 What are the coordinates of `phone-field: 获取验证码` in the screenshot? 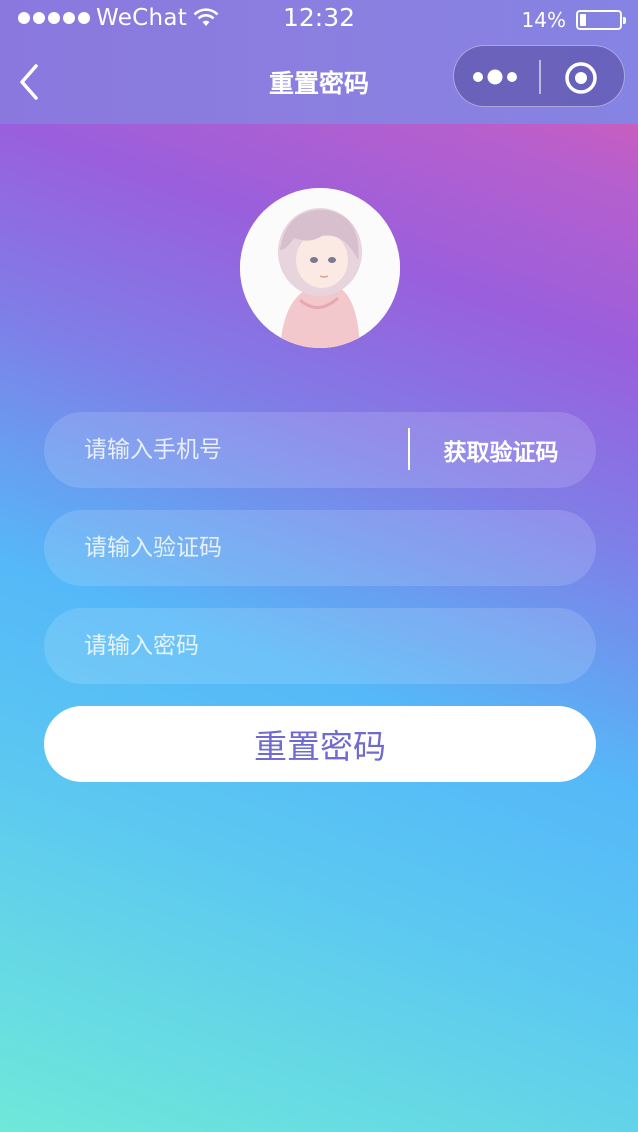 It's located at (320, 450).